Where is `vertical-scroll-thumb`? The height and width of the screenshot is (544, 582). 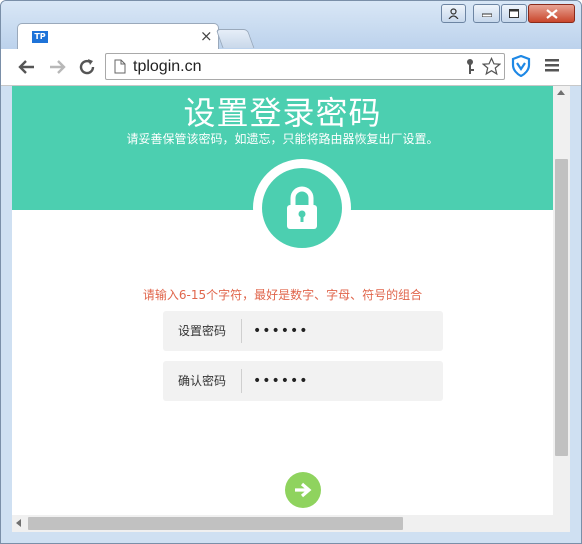
vertical-scroll-thumb is located at coordinates (561, 307).